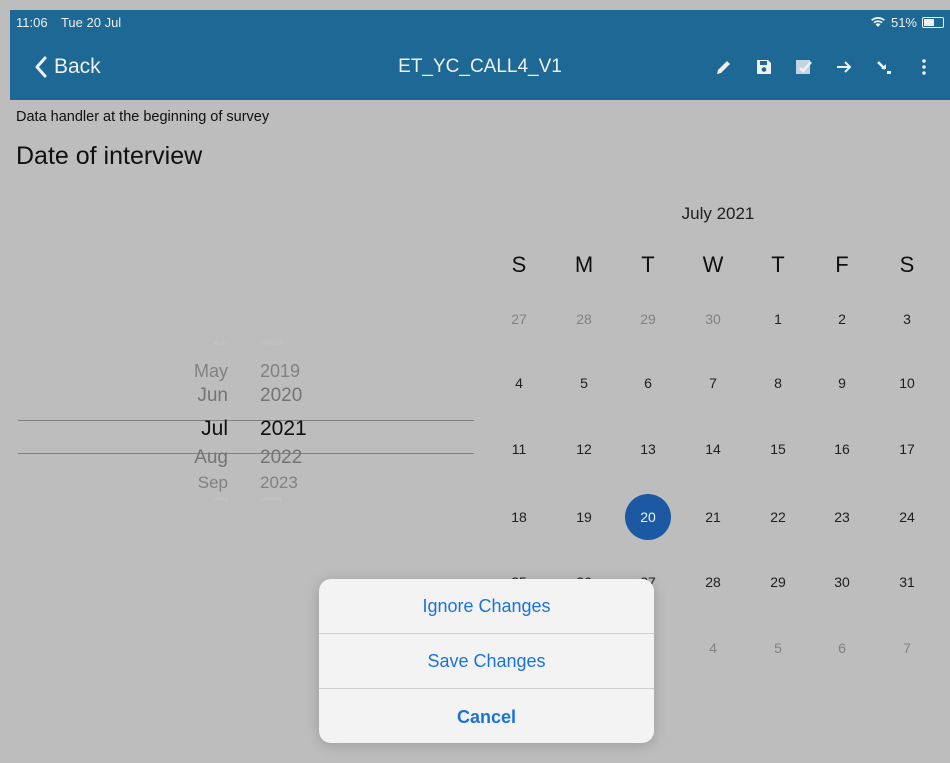 This screenshot has height=763, width=950. I want to click on calendar-day: 19, so click(584, 517).